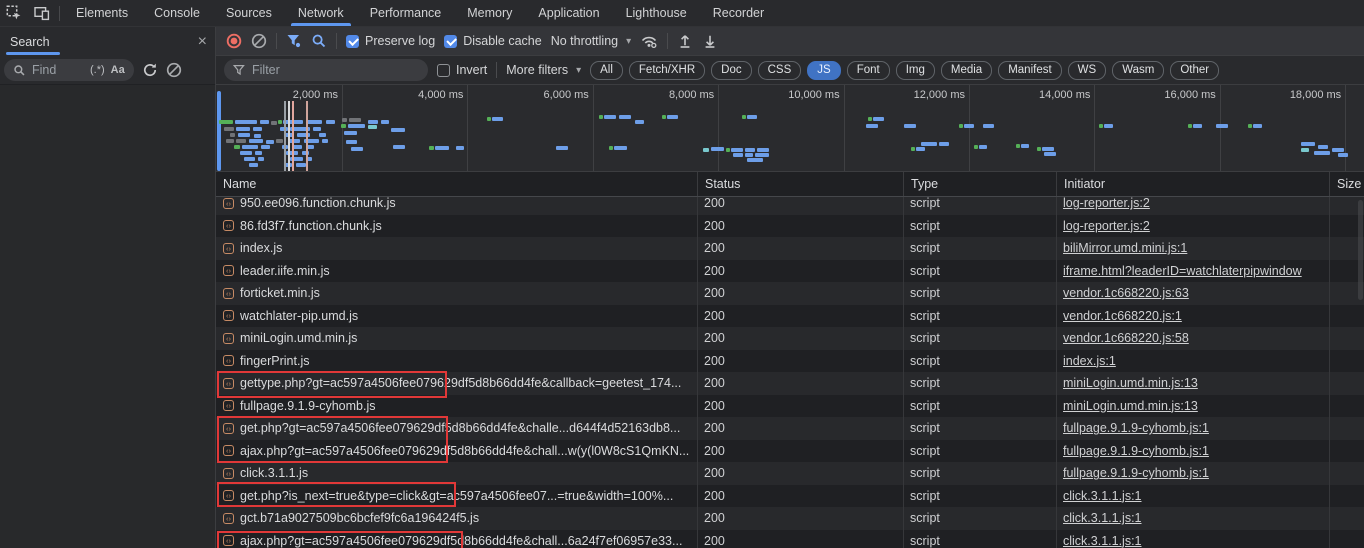 This screenshot has height=548, width=1364. I want to click on tab-memory: Memory, so click(489, 13).